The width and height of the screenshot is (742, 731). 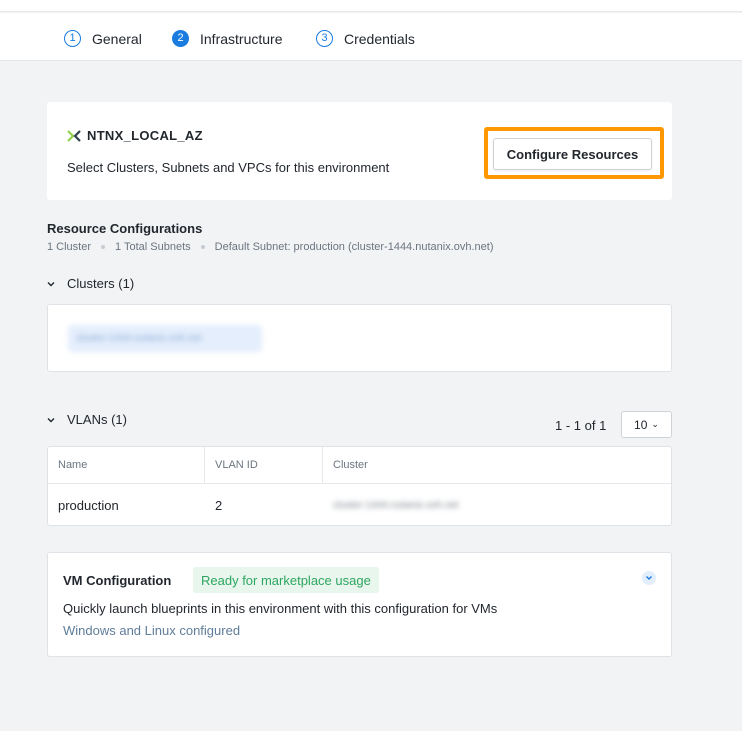 I want to click on step-label: General, so click(x=117, y=38).